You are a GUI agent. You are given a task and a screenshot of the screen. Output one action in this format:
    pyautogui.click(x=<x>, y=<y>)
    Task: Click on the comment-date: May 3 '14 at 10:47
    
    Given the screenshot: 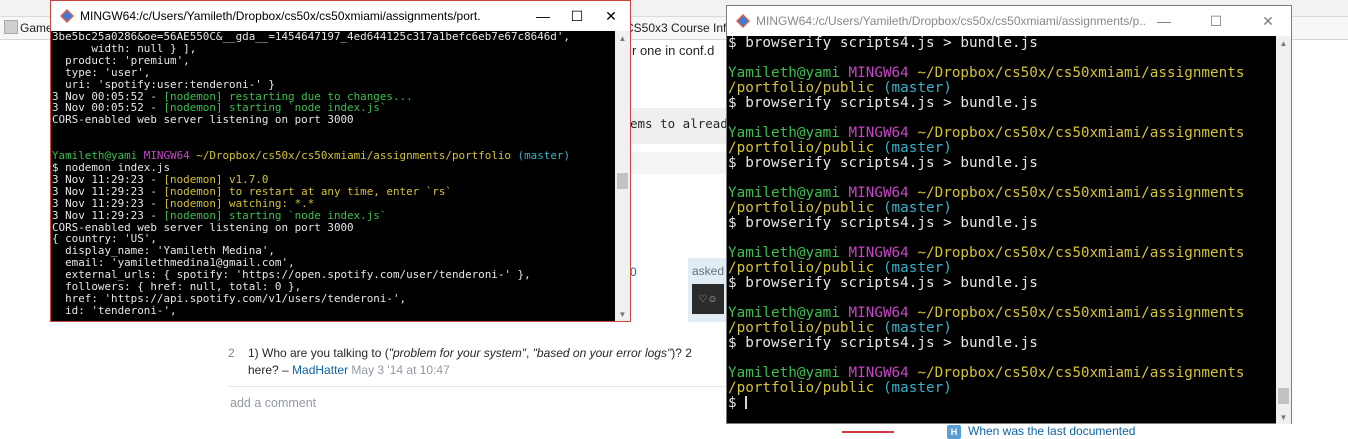 What is the action you would take?
    pyautogui.click(x=399, y=370)
    